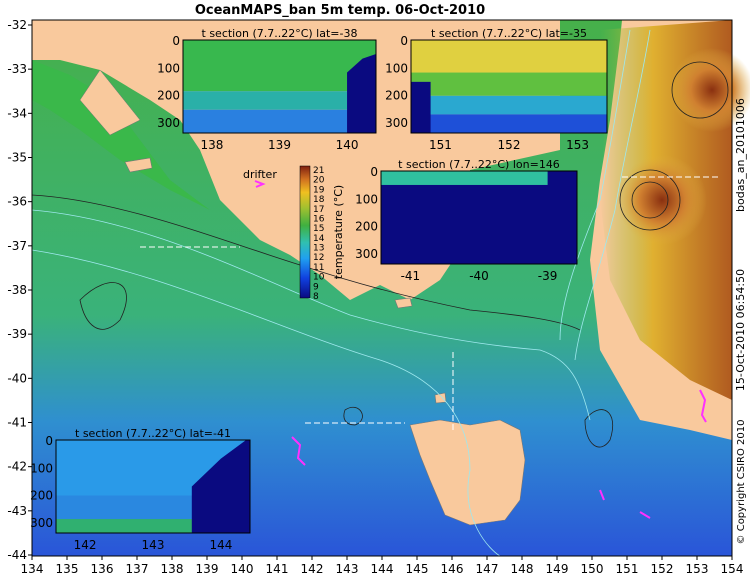  I want to click on lat-tick-label: -42, so click(17, 467).